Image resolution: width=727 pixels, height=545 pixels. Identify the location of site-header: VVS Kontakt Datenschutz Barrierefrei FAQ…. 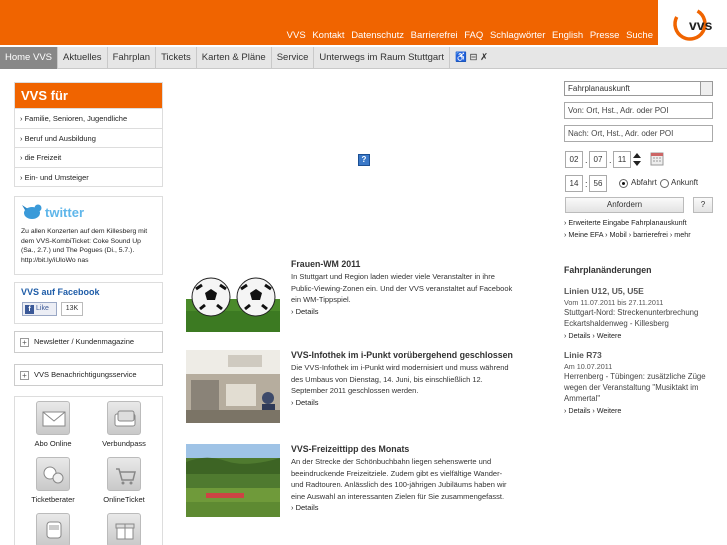
(363, 22).